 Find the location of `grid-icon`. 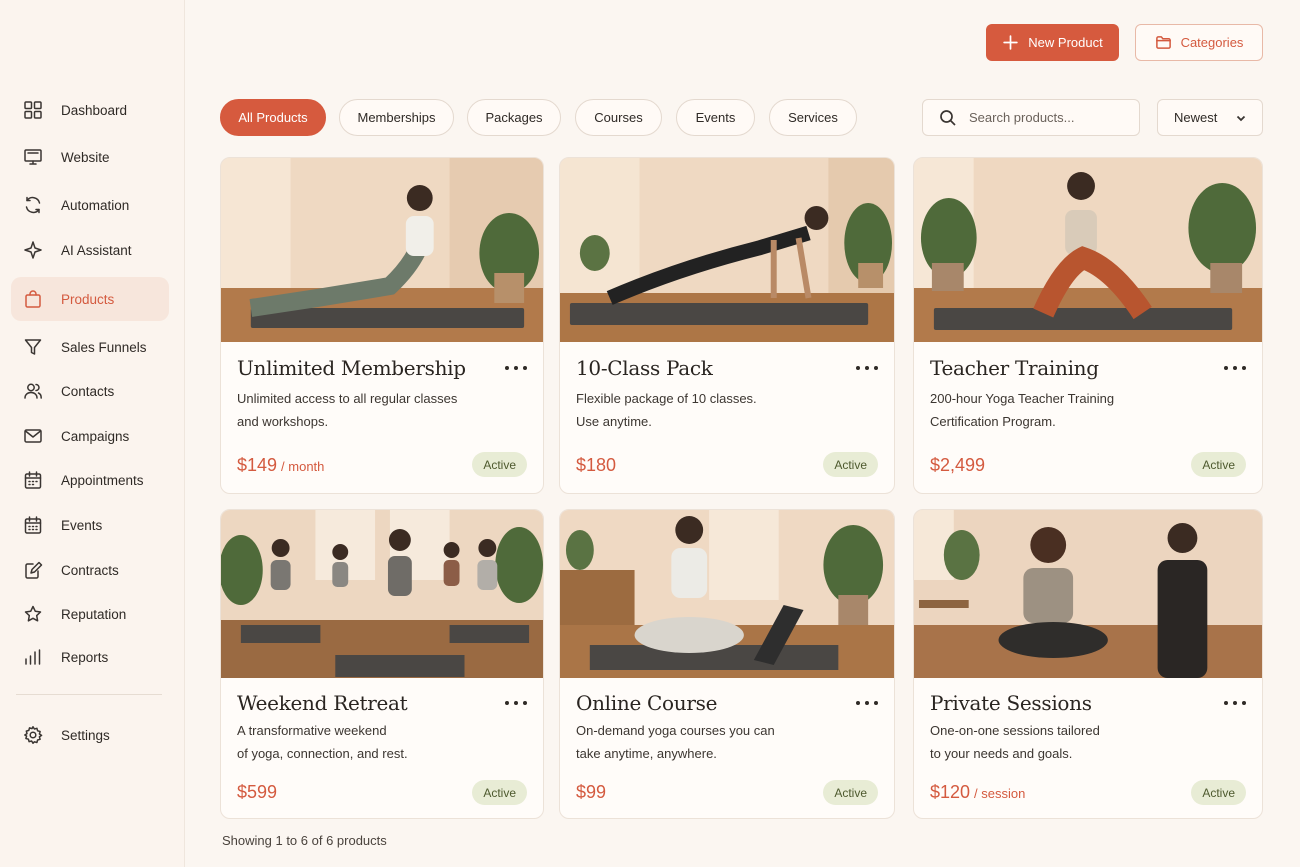

grid-icon is located at coordinates (33, 110).